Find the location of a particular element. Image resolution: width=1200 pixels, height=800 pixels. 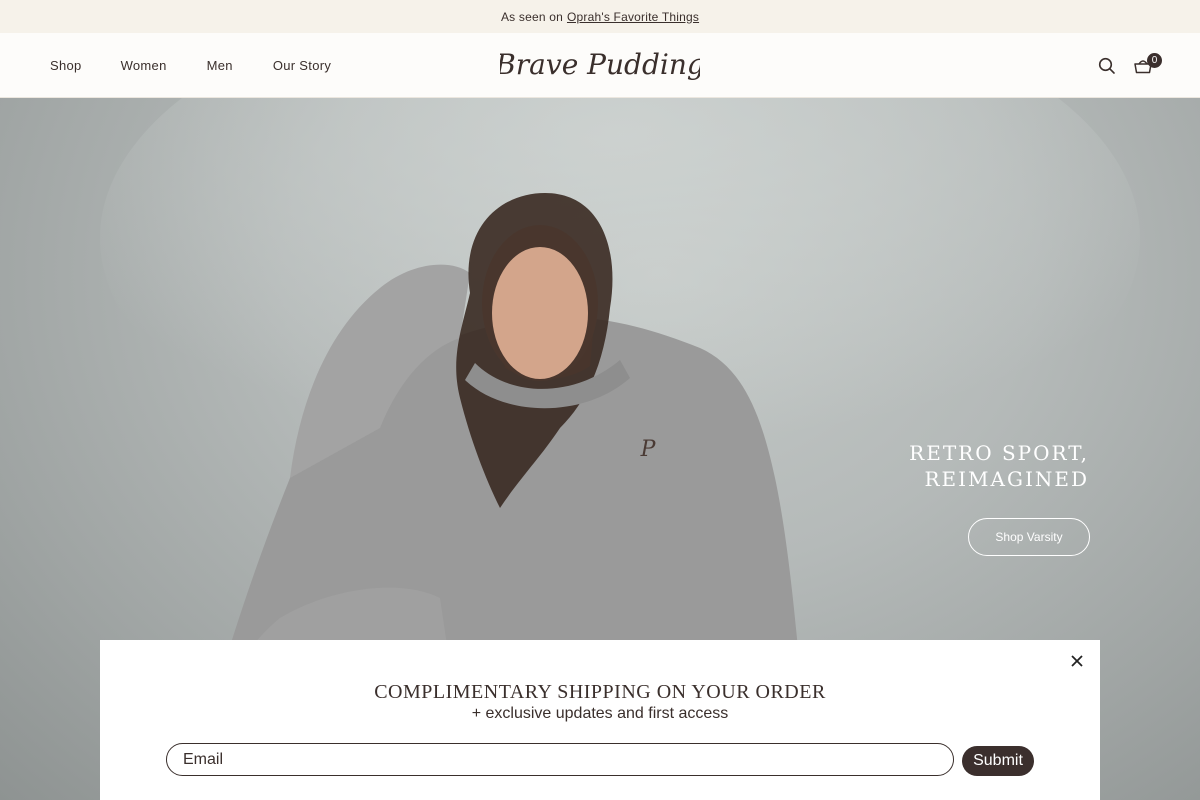

announcement-link: Oprah's Favorite Things is located at coordinates (633, 17).